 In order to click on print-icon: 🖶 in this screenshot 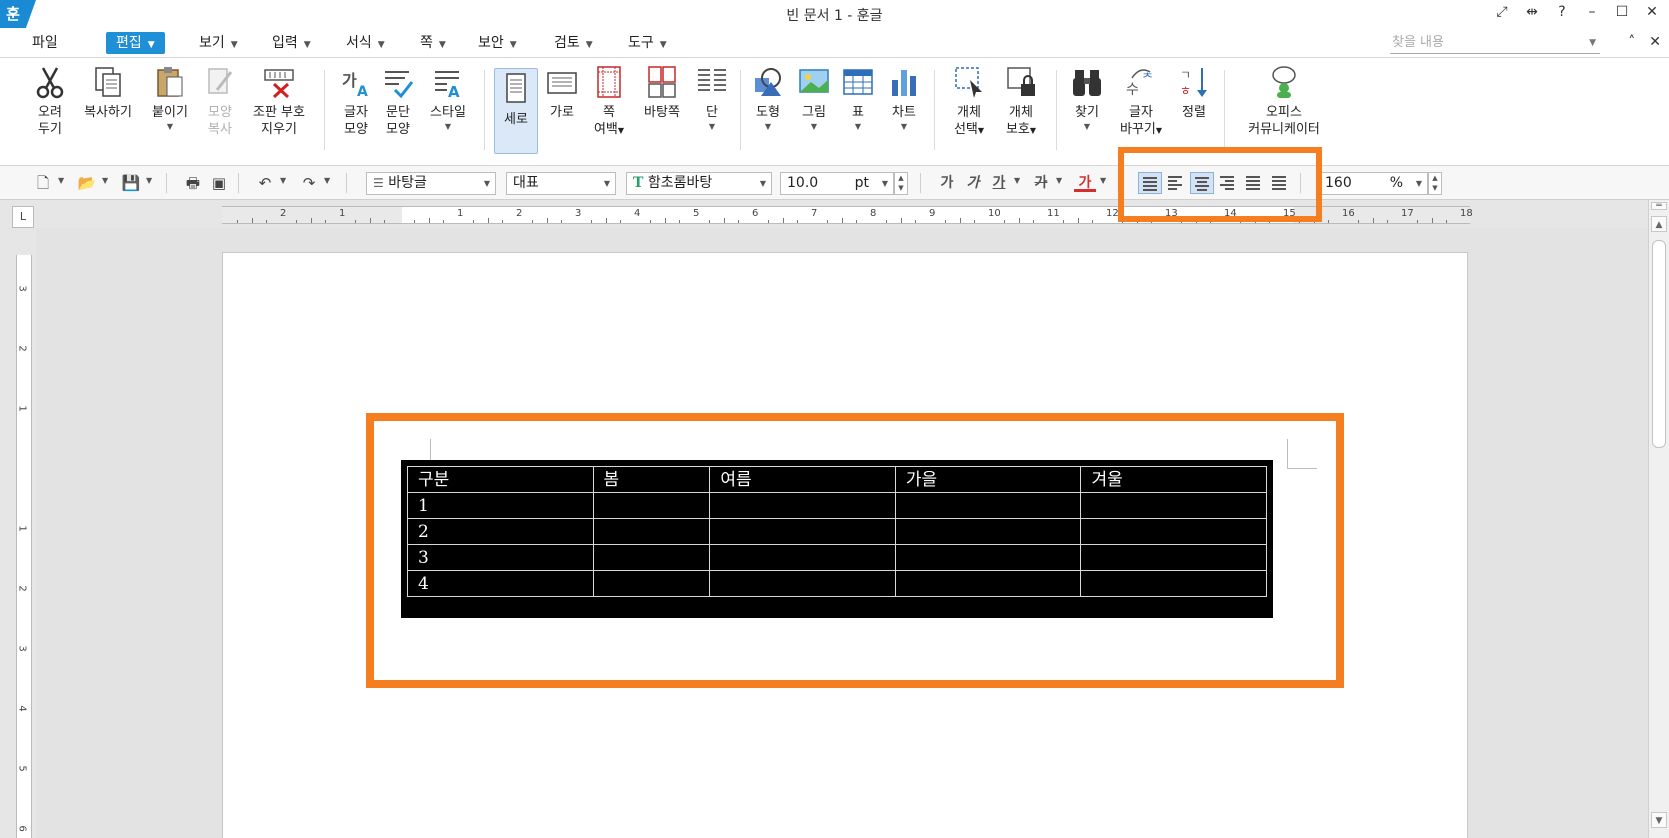, I will do `click(193, 183)`.